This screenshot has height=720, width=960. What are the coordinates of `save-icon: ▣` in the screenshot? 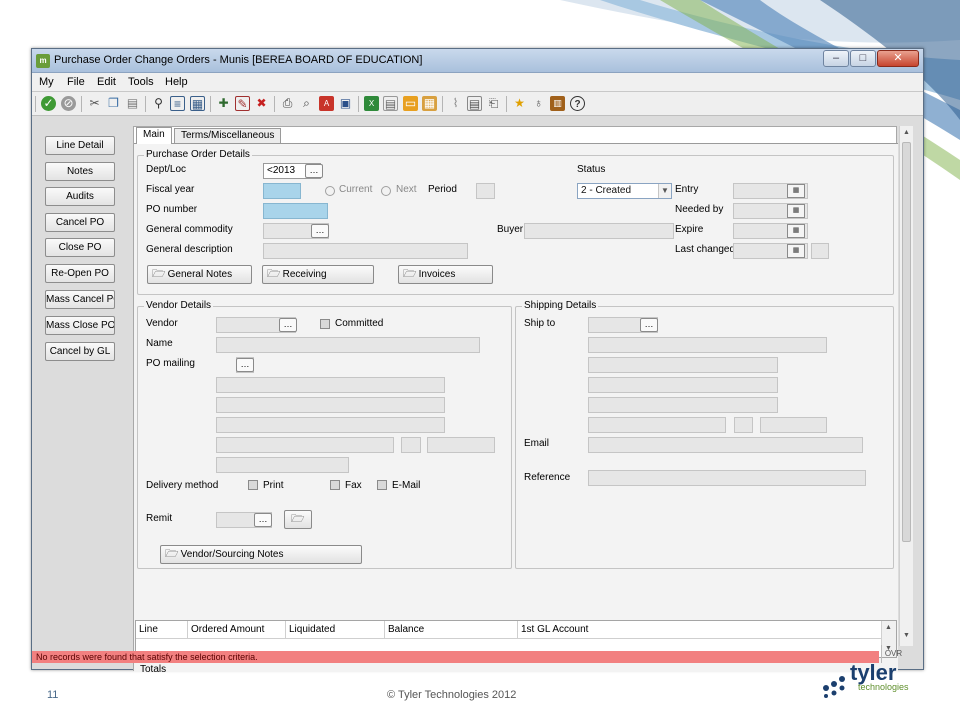 It's located at (345, 103).